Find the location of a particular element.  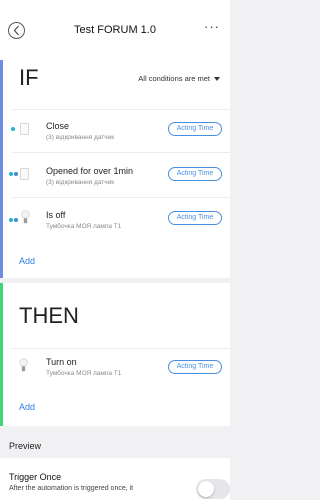

condition-device: Тумбочка МОЯ лампа T1 is located at coordinates (84, 226).